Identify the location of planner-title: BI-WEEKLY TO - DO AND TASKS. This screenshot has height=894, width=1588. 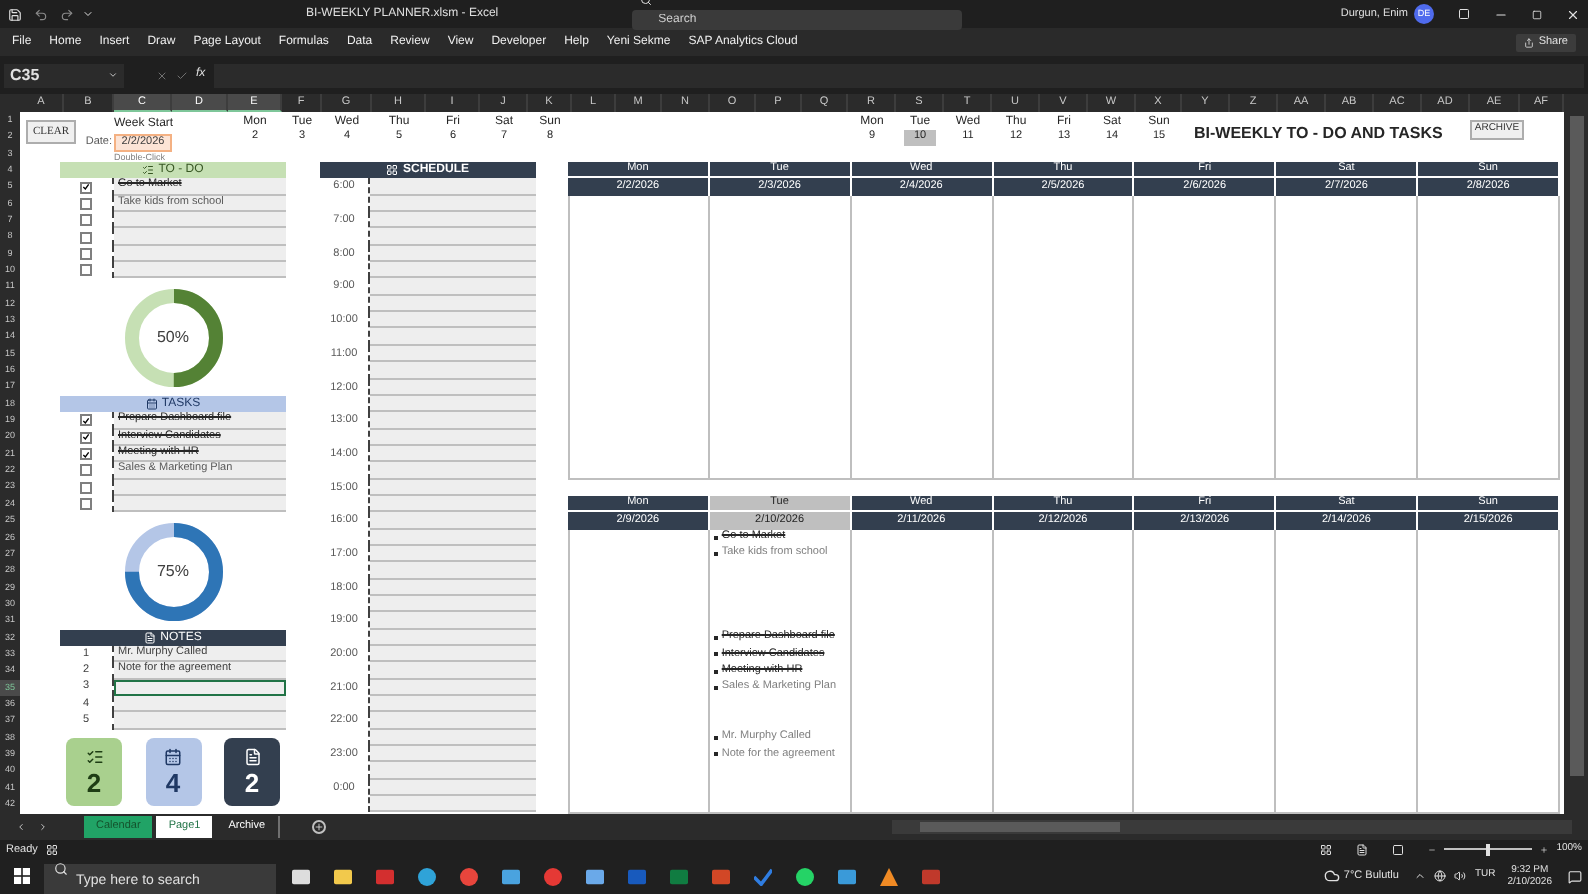
(1318, 133).